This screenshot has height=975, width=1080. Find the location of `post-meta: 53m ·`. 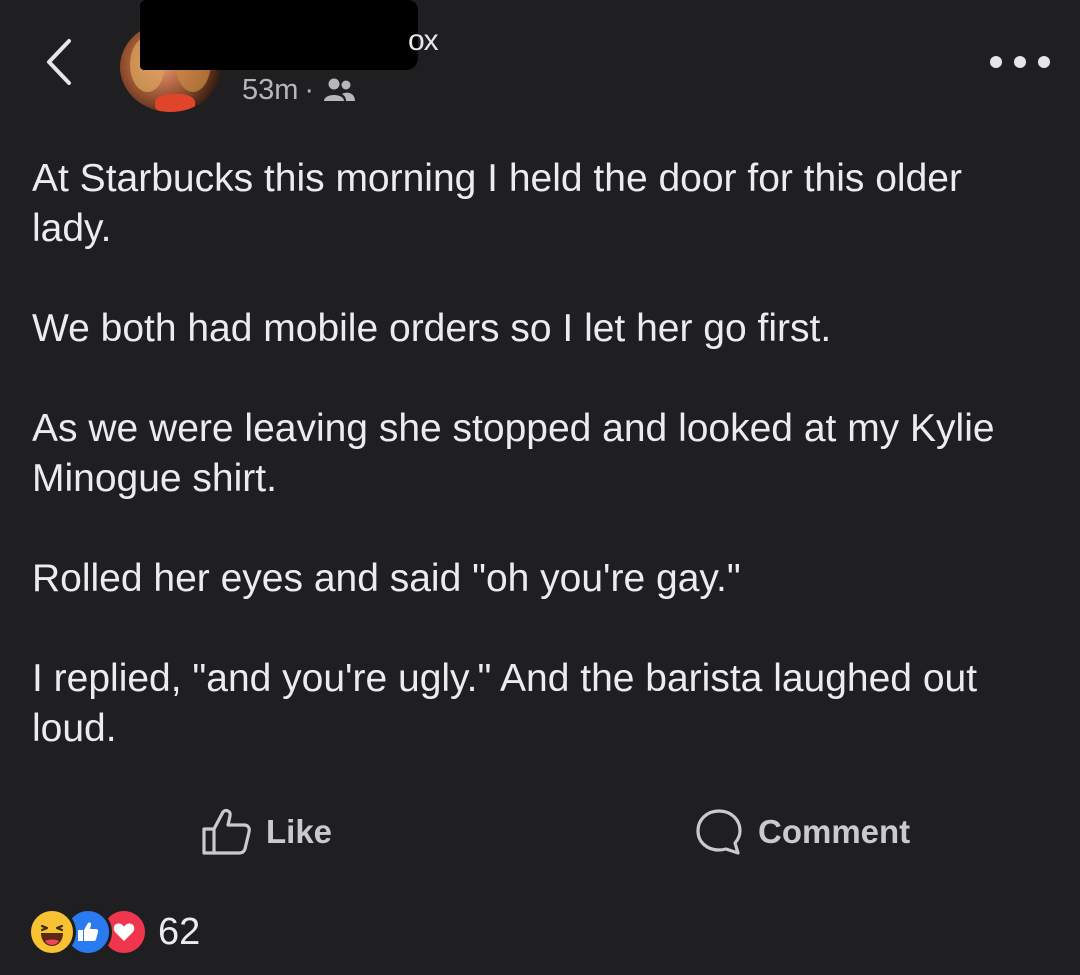

post-meta: 53m · is located at coordinates (299, 90).